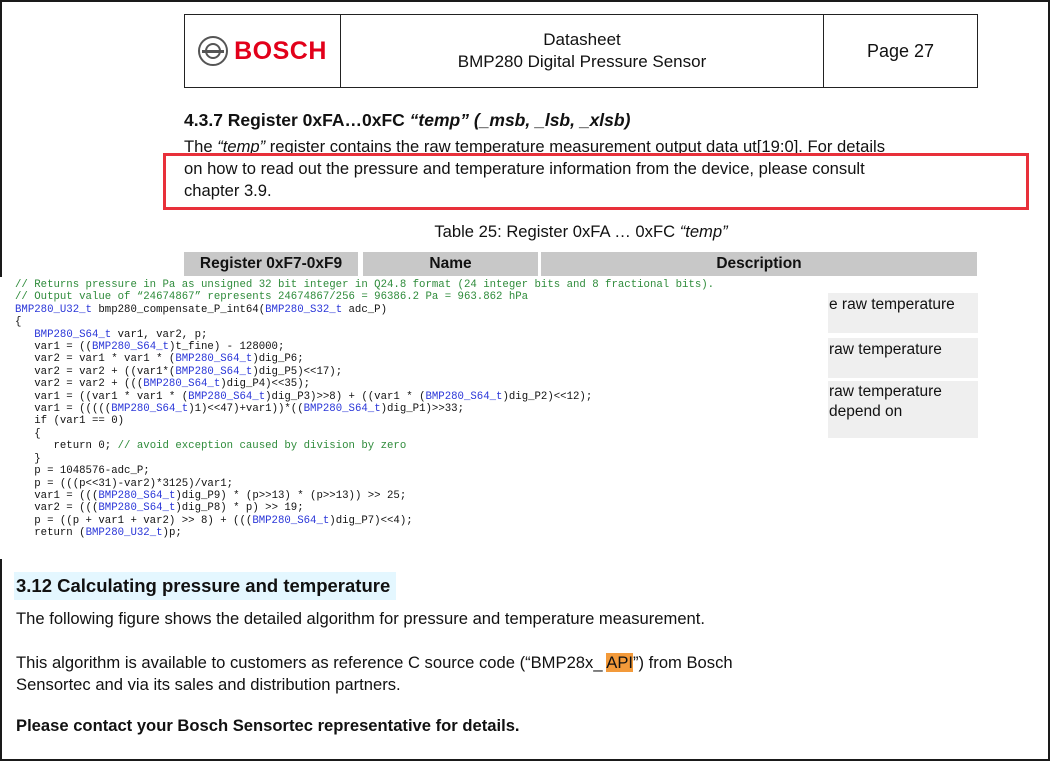 This screenshot has width=1050, height=761. What do you see at coordinates (271, 264) in the screenshot?
I see `table-header-register: Register 0xF7-0xF9` at bounding box center [271, 264].